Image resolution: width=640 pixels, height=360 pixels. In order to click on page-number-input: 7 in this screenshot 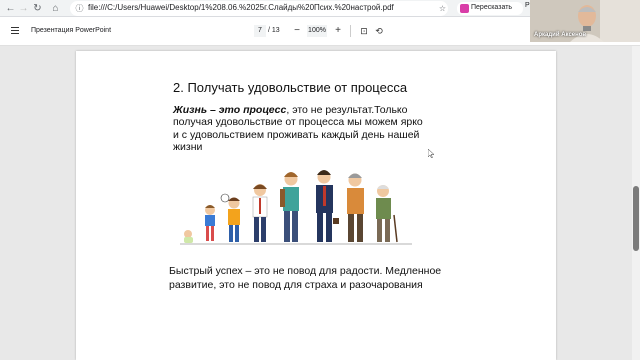, I will do `click(260, 31)`.